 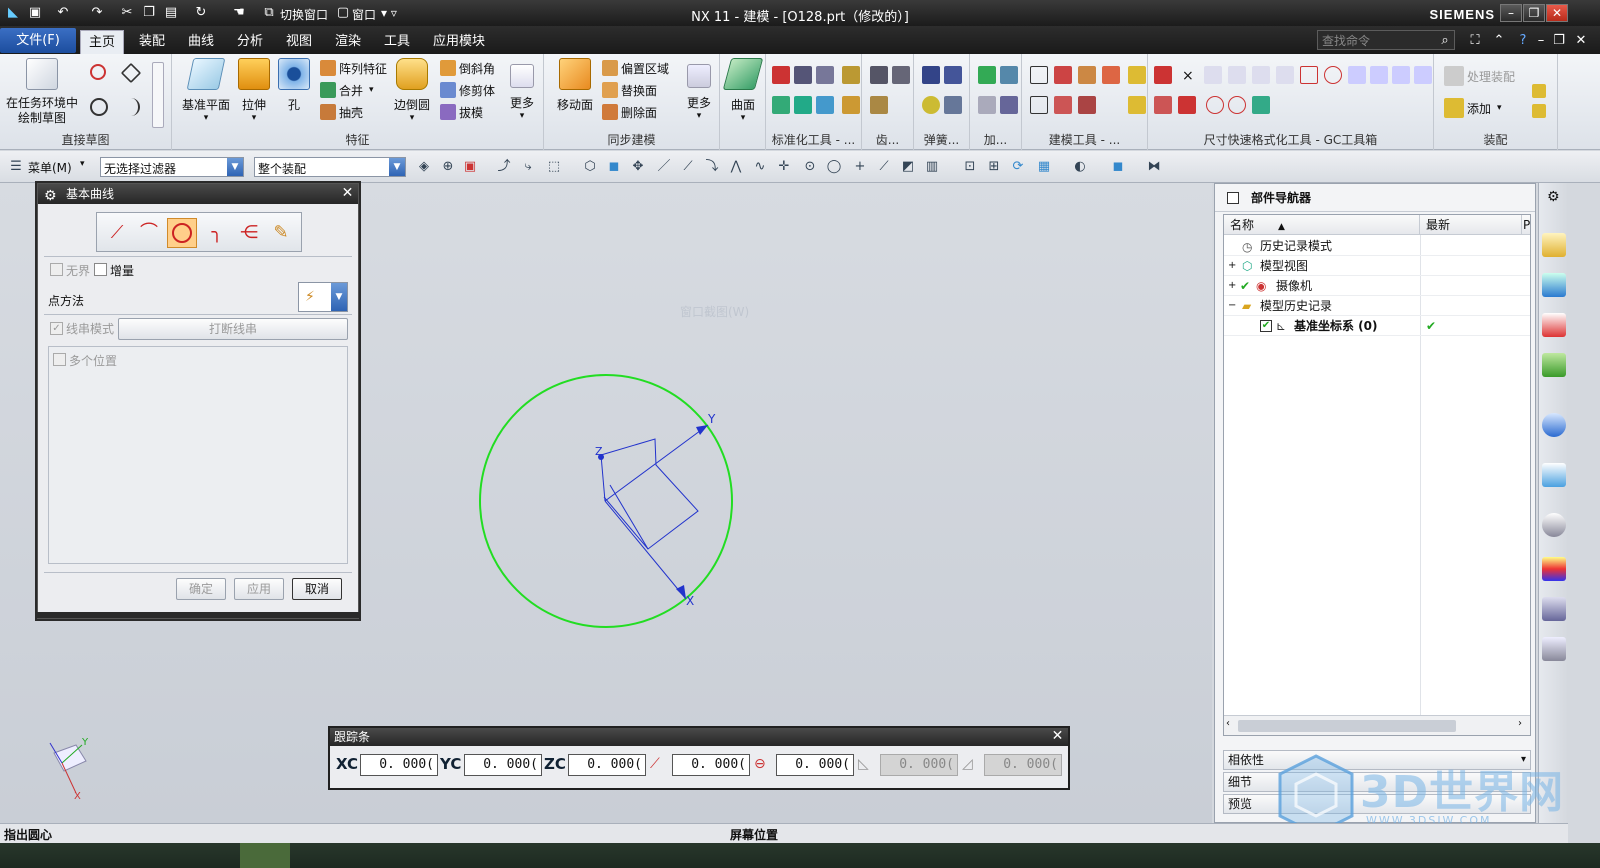 I want to click on unite-button: 合并 ▾, so click(x=347, y=90).